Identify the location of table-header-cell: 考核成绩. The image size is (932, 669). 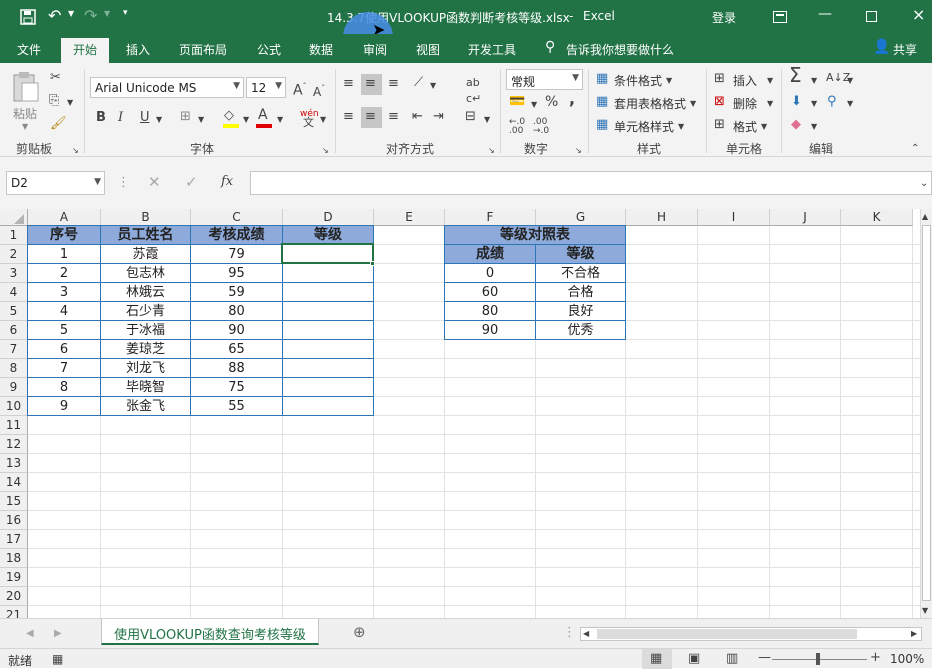
(236, 235).